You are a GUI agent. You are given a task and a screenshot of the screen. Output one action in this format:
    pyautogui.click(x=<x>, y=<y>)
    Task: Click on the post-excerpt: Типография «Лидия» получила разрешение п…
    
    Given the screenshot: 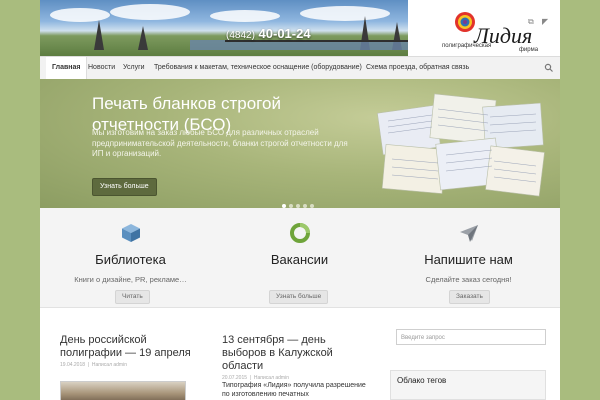 What is the action you would take?
    pyautogui.click(x=294, y=390)
    